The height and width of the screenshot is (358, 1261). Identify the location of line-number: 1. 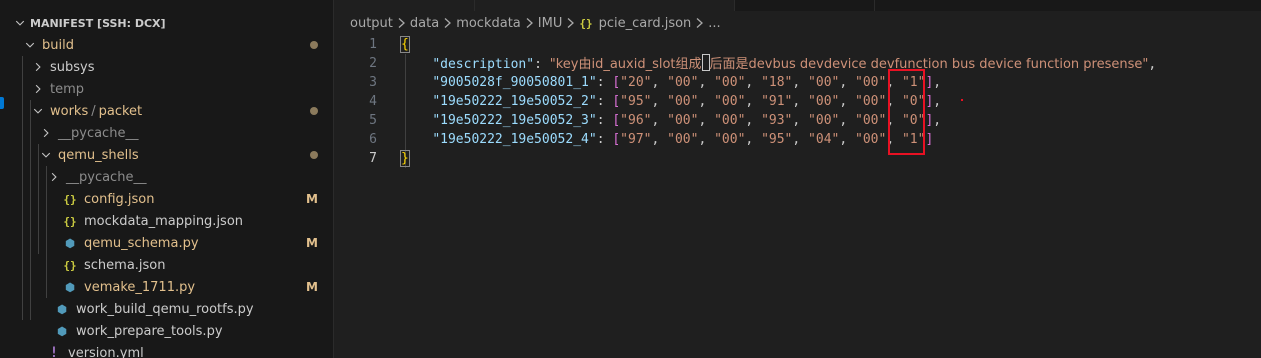
(373, 44).